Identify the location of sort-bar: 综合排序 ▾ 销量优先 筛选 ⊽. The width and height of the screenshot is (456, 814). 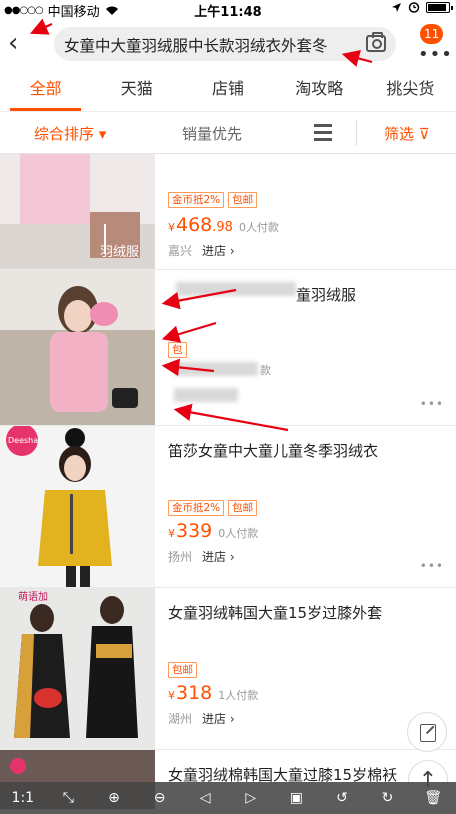
(228, 133).